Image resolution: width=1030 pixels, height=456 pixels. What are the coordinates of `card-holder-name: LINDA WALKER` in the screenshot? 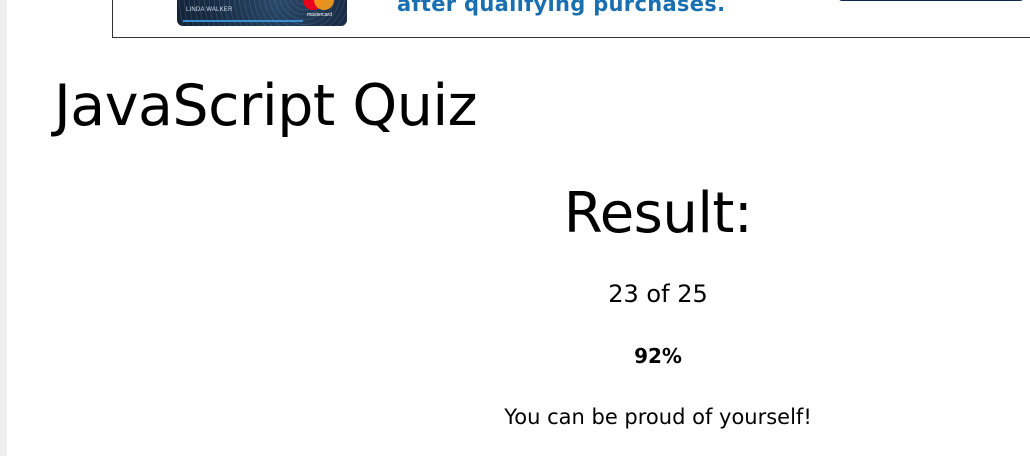 It's located at (209, 10).